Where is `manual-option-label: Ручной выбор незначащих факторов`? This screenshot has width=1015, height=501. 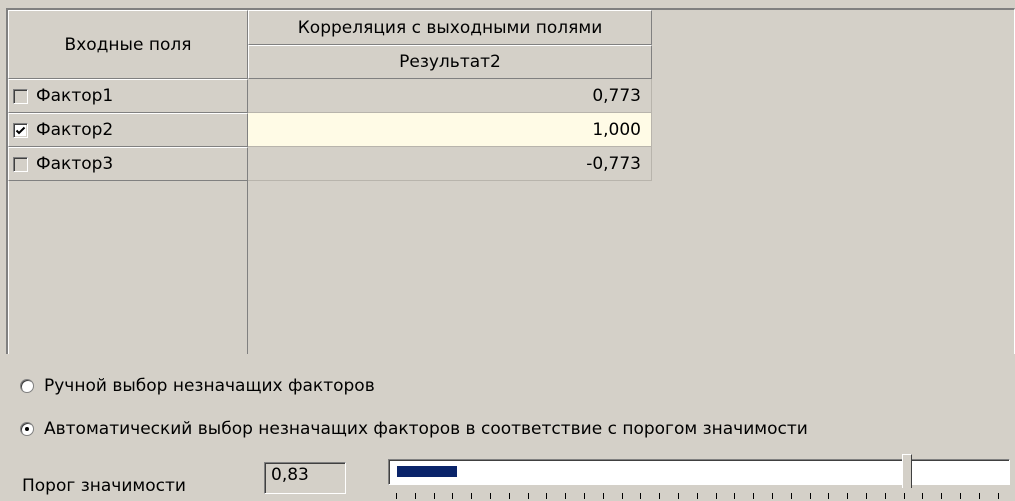
manual-option-label: Ручной выбор незначащих факторов is located at coordinates (209, 386).